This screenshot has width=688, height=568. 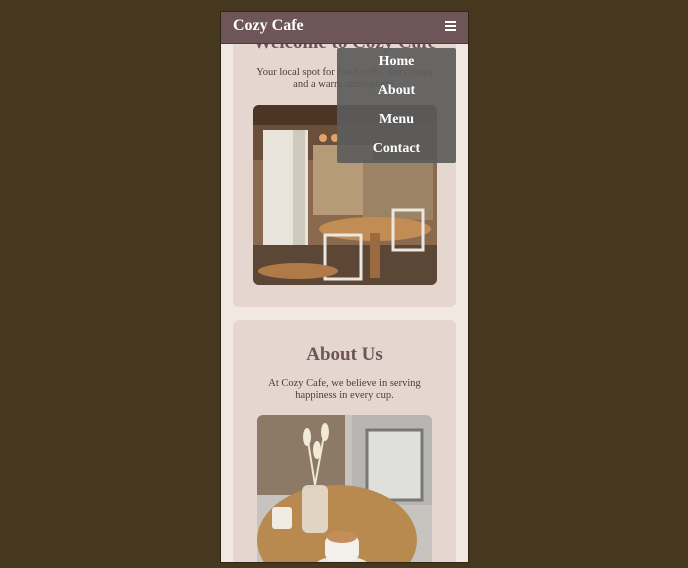 What do you see at coordinates (450, 26) in the screenshot?
I see `hamburger-icon` at bounding box center [450, 26].